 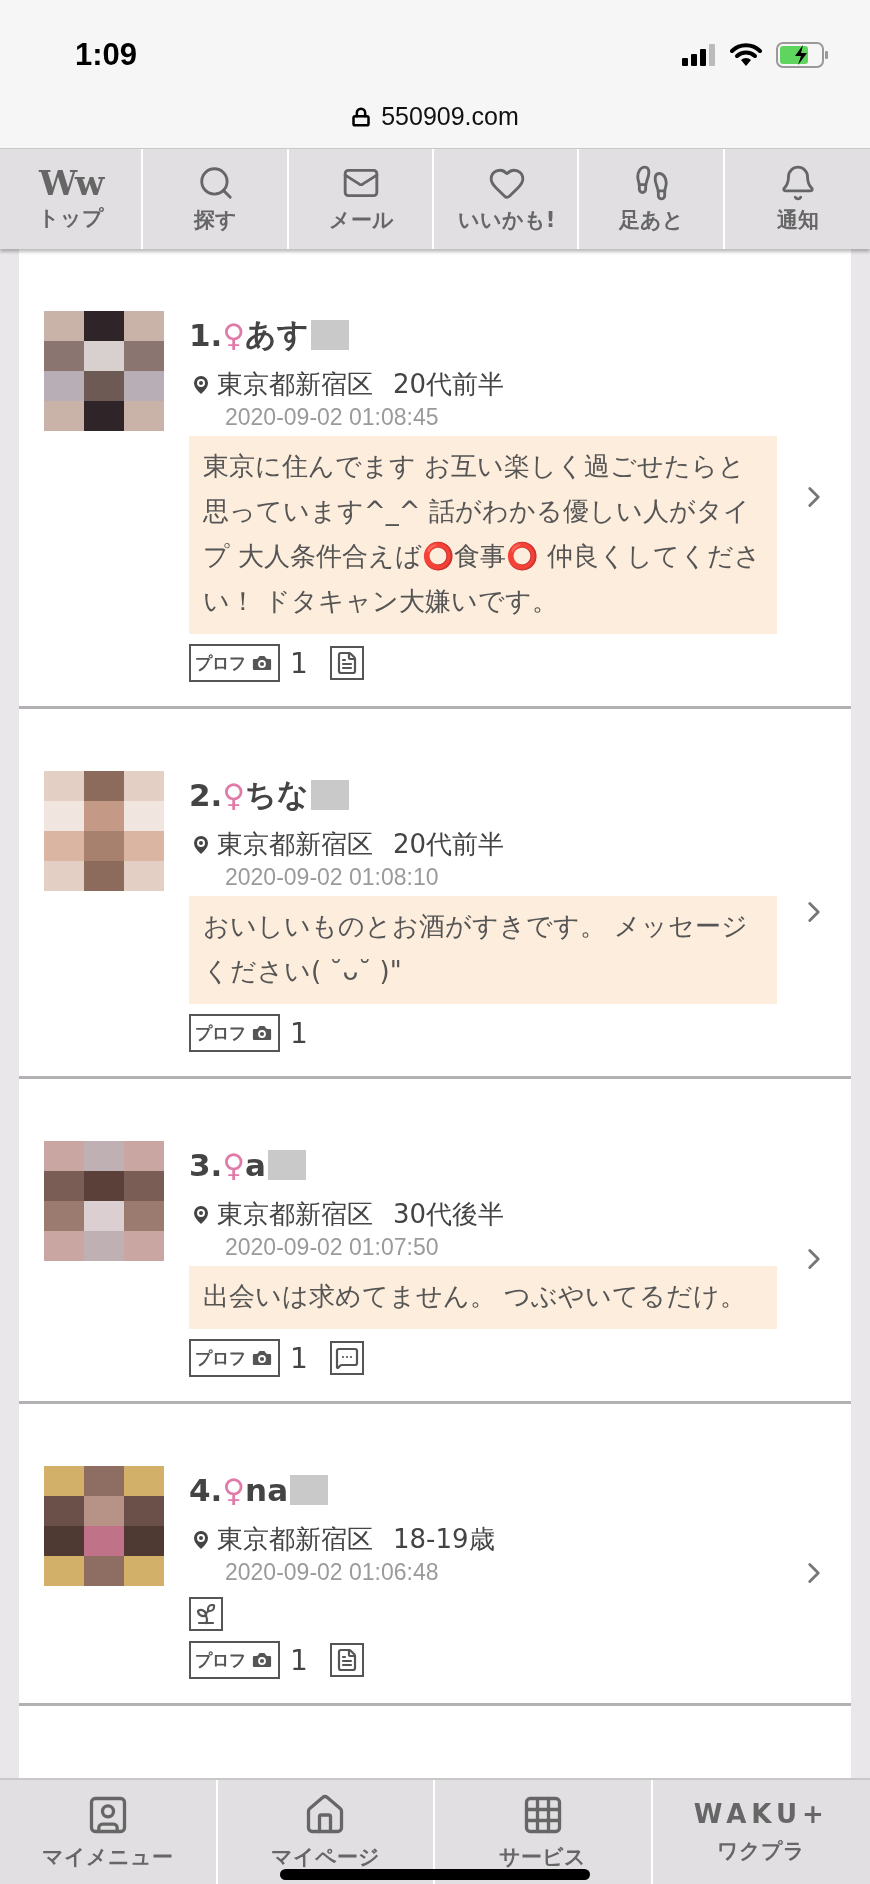 What do you see at coordinates (332, 877) in the screenshot?
I see `timestamp: 2020-09-02 01:08:10` at bounding box center [332, 877].